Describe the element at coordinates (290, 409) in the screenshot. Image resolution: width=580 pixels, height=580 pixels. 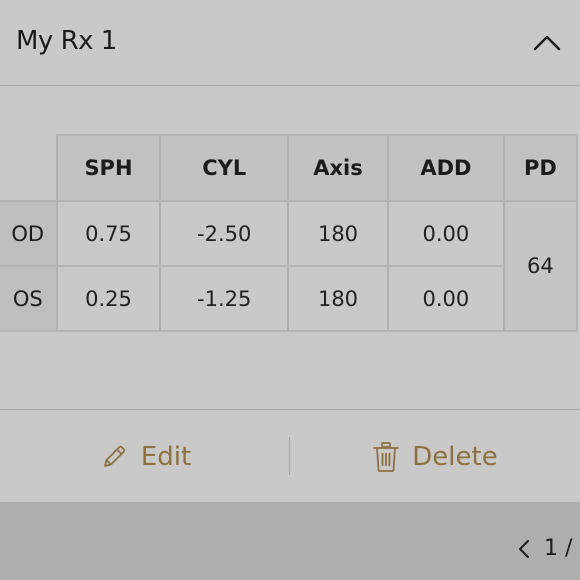
I see `actions-divider` at that location.